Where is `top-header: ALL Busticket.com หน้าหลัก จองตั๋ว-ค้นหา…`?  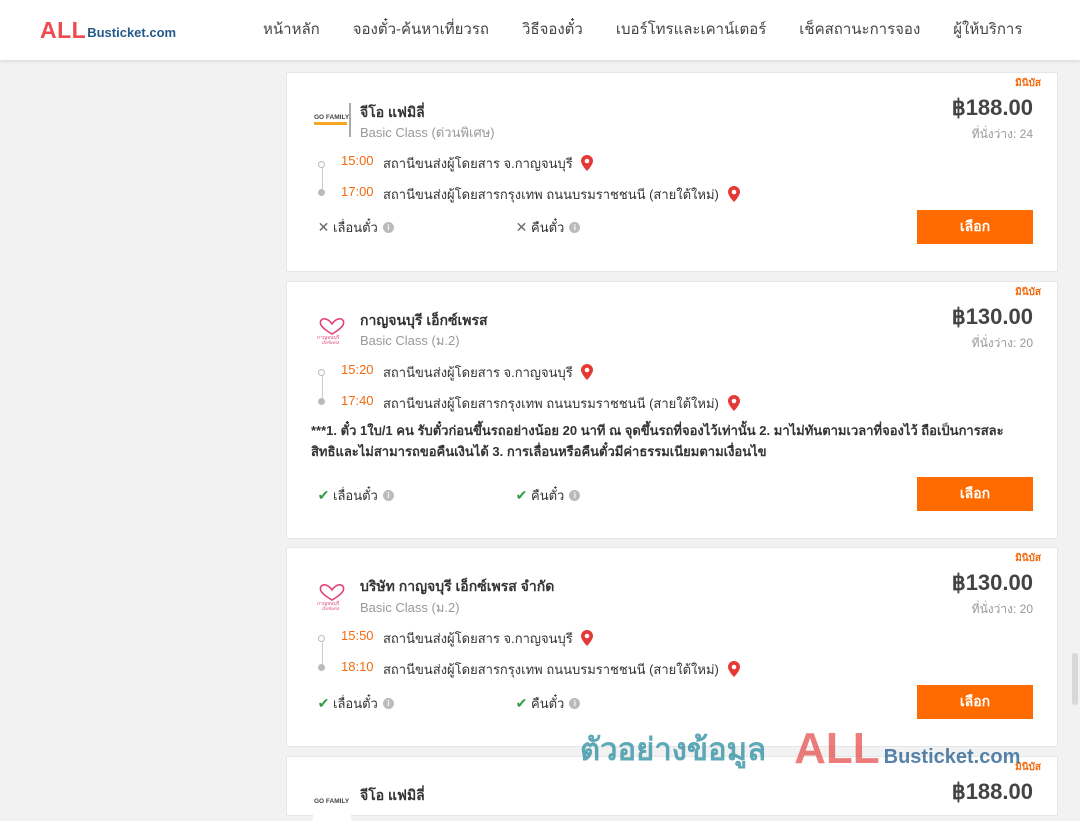
top-header: ALL Busticket.com หน้าหลัก จองตั๋ว-ค้นหา… is located at coordinates (540, 30).